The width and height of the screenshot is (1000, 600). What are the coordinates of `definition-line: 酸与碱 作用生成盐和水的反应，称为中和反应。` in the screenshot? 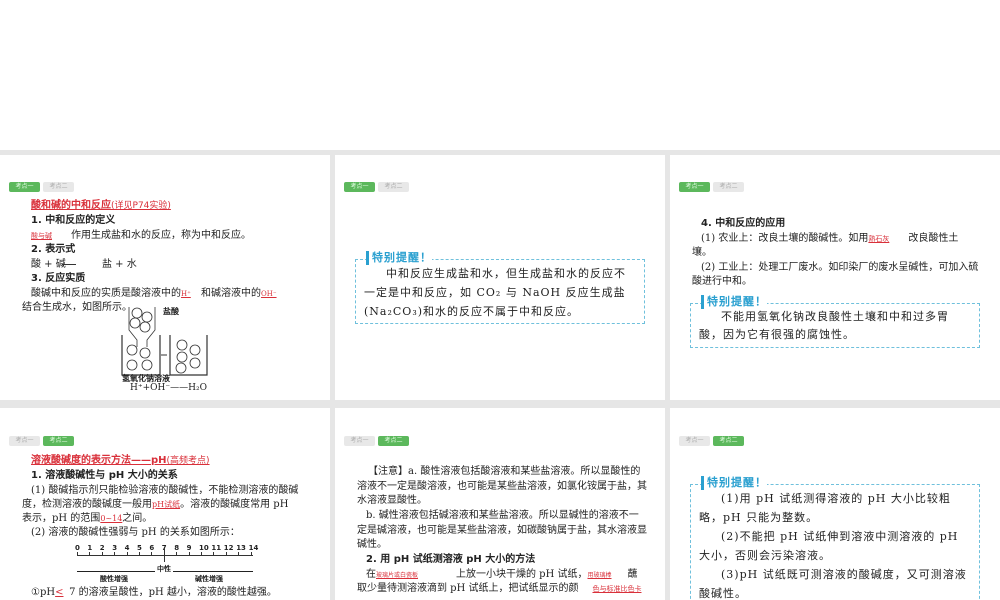 It's located at (141, 236).